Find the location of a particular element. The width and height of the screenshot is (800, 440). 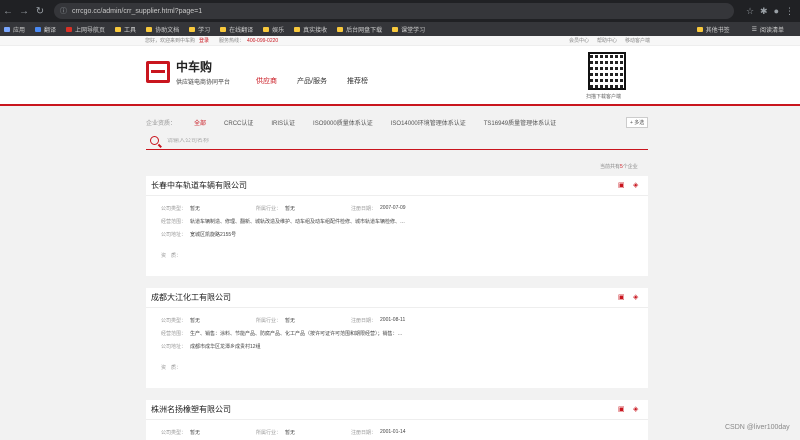

site-header: 中车购 供应链电商协同平台 供应商 产品/服务 推荐榜 扫描下载客户端 is located at coordinates (400, 76).